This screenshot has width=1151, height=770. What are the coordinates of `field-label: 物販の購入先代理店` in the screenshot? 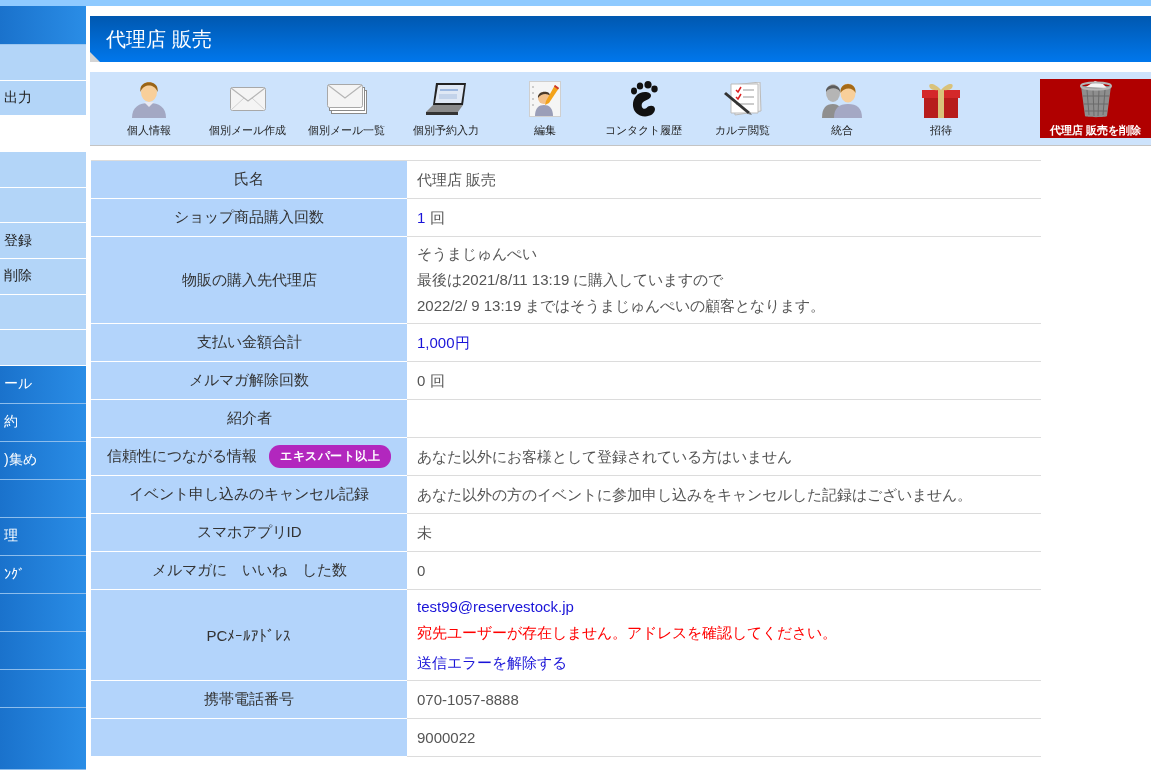 It's located at (249, 280).